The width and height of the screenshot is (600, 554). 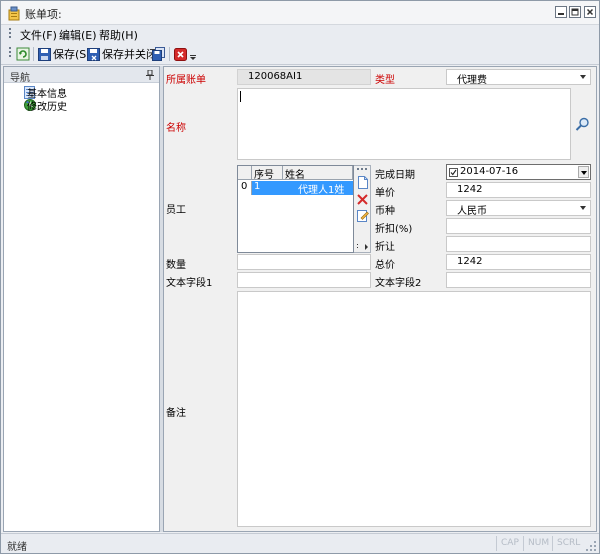 I want to click on save-copy-icon, so click(x=158, y=54).